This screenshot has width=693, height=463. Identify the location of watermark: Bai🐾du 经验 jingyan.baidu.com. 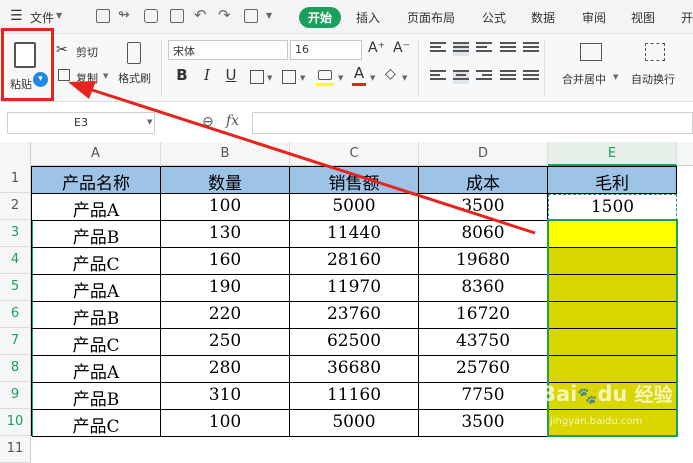
(615, 408).